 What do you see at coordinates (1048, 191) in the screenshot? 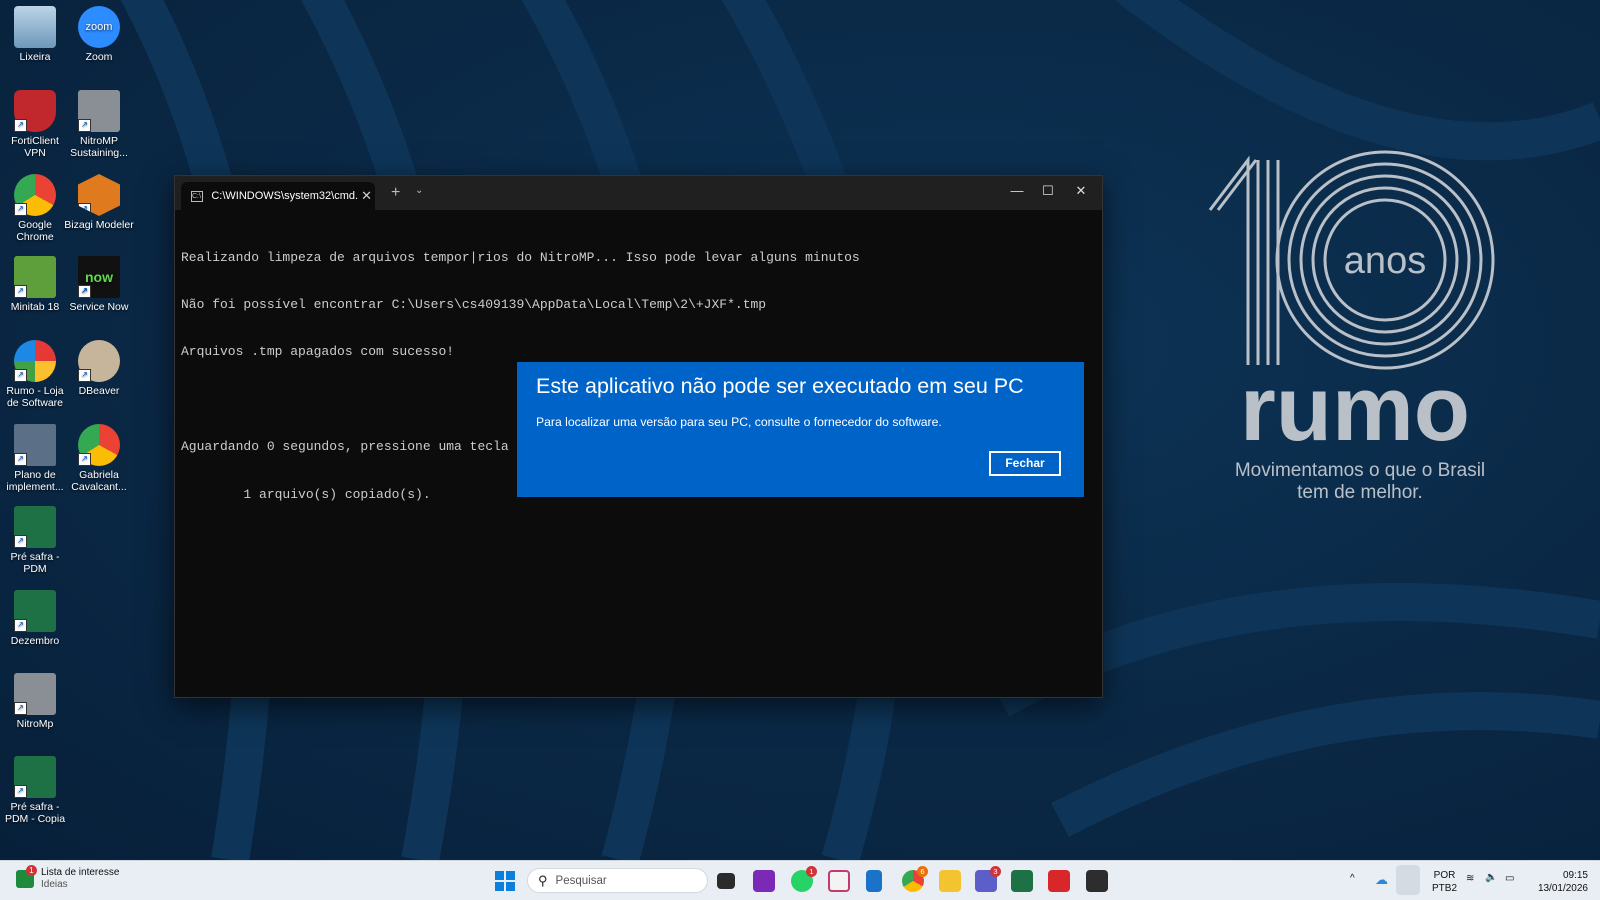
I see `maximize-button: ☐` at bounding box center [1048, 191].